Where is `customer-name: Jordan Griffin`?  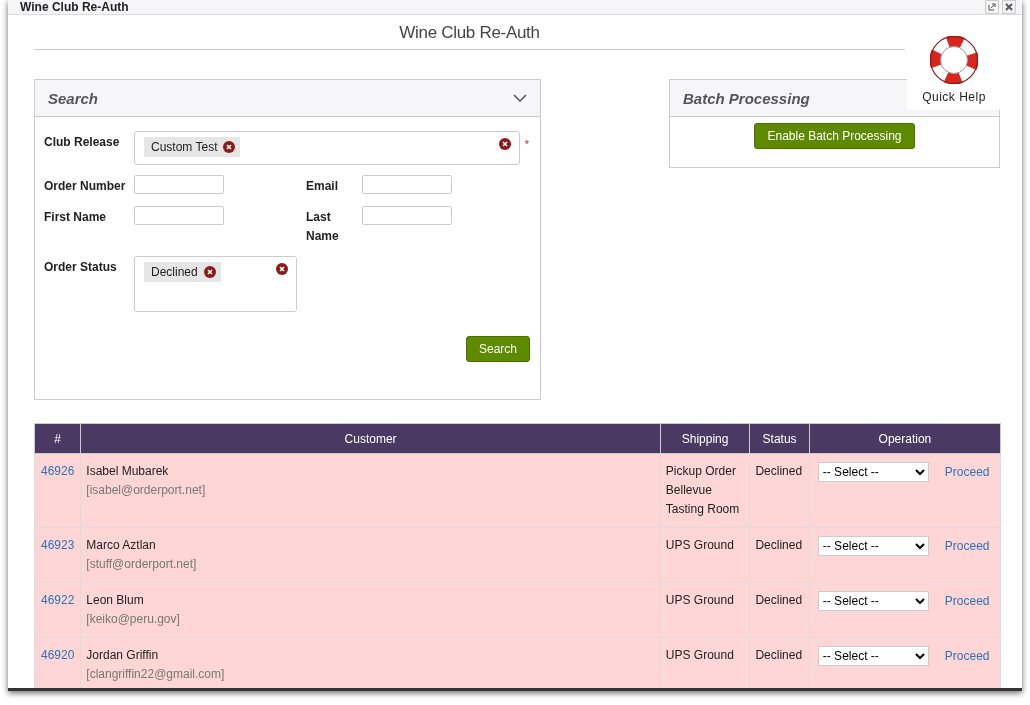 customer-name: Jordan Griffin is located at coordinates (123, 655).